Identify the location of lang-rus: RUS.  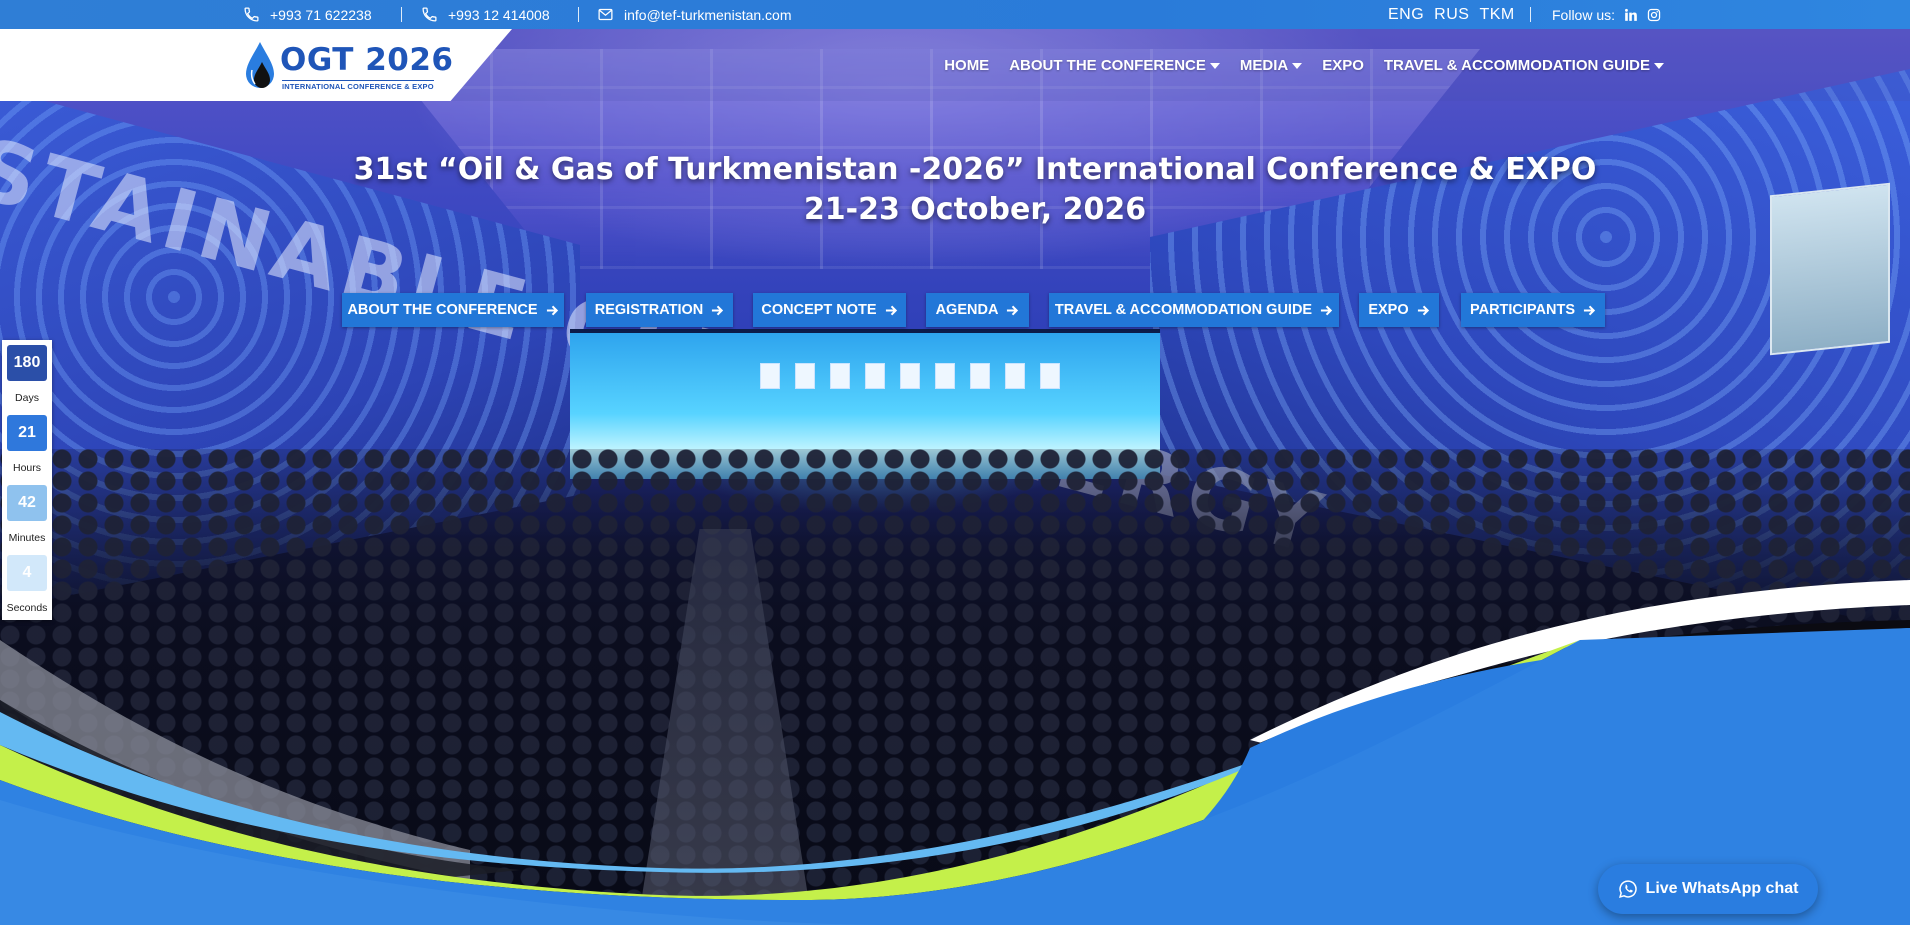
(1451, 15).